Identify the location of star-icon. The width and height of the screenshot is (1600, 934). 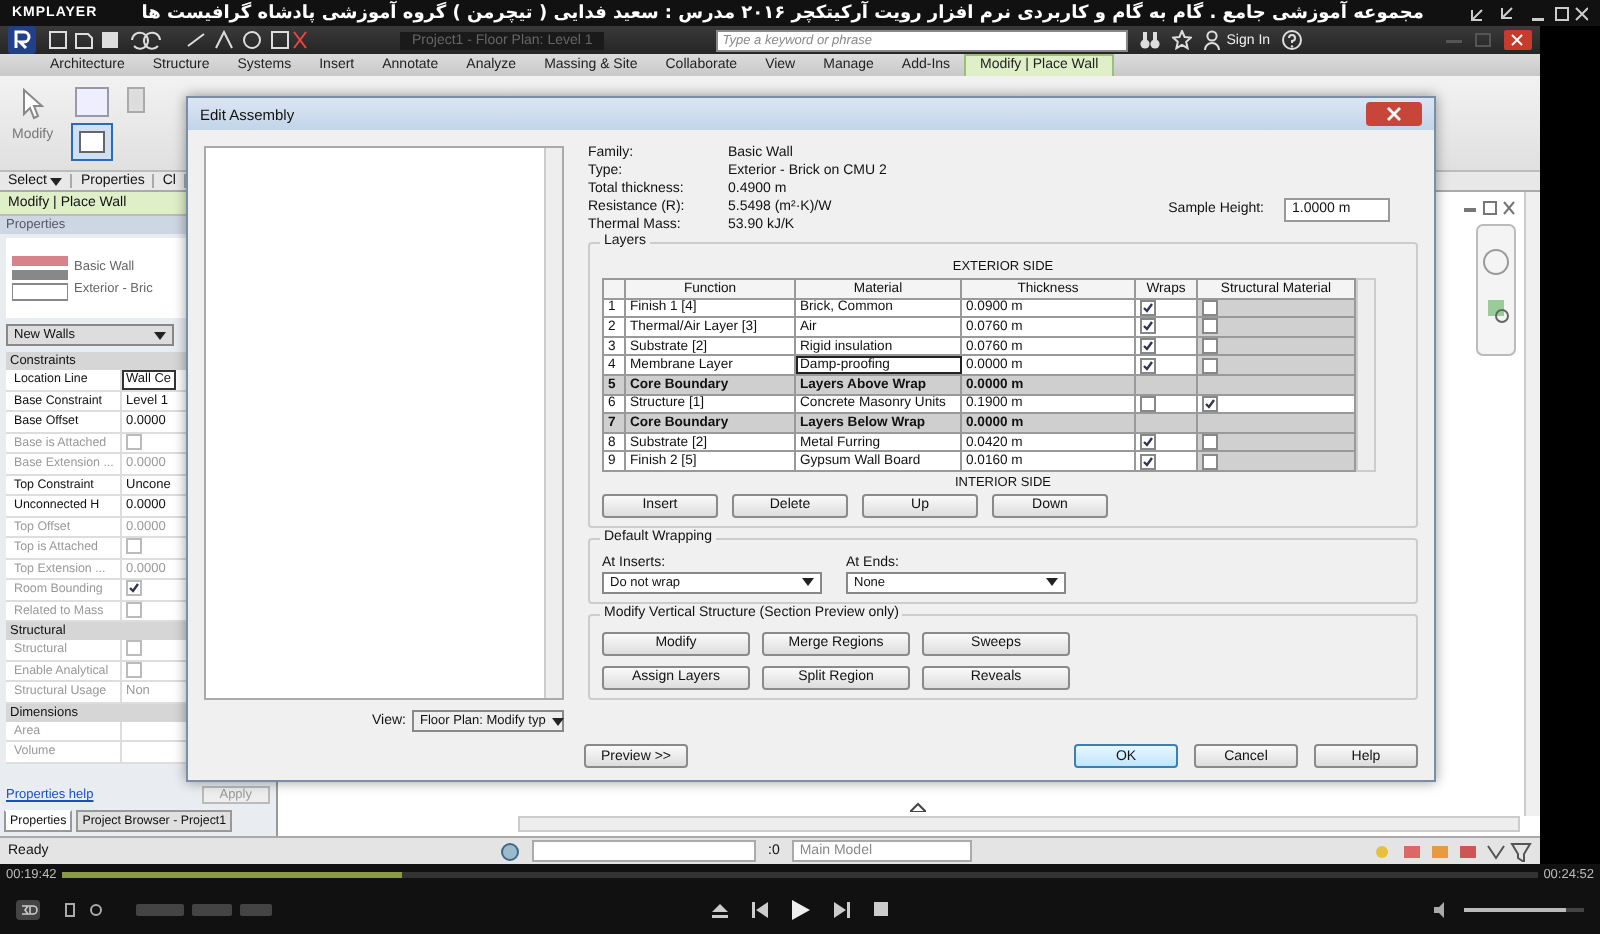
(1182, 40).